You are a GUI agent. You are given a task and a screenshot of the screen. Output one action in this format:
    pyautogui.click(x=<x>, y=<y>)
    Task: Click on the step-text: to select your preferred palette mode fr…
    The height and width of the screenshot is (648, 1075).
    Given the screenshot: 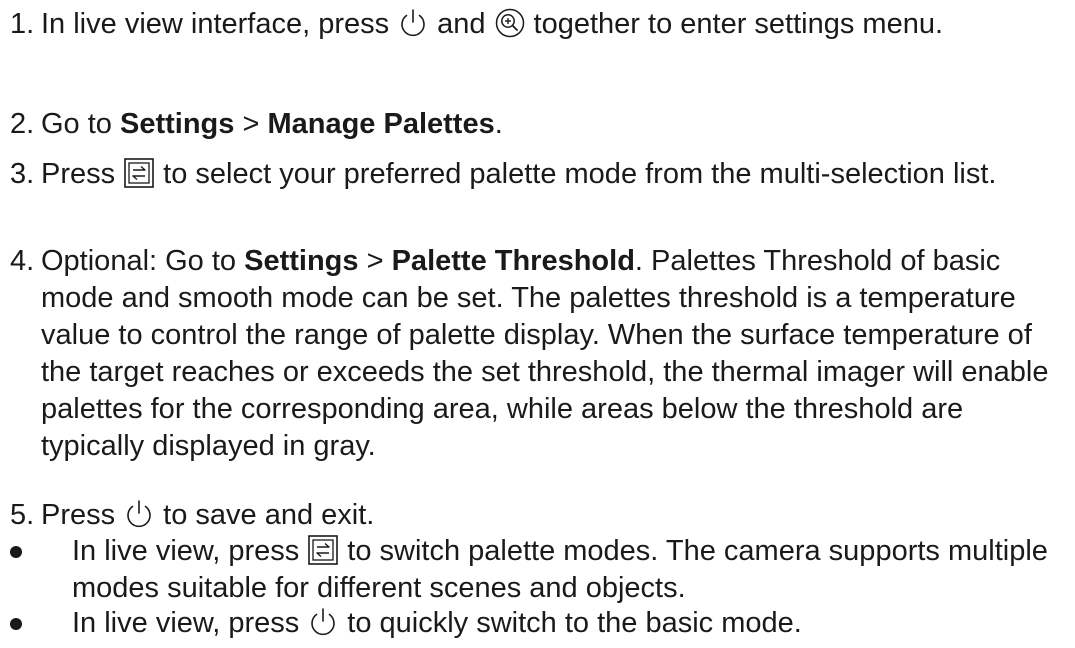 What is the action you would take?
    pyautogui.click(x=580, y=174)
    